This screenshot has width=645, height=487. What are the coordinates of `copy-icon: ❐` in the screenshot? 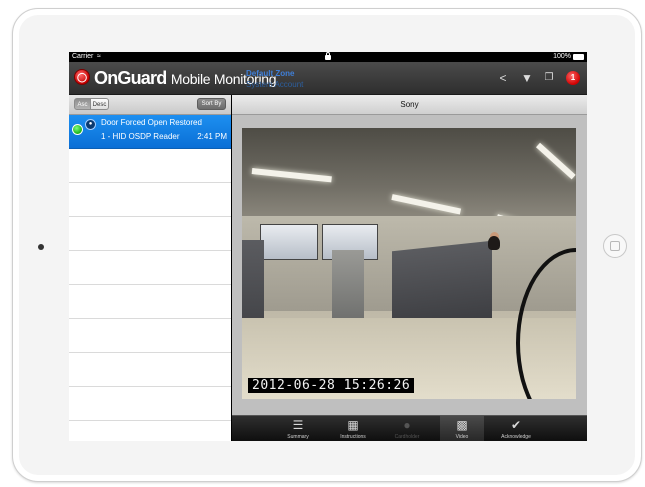 It's located at (549, 78).